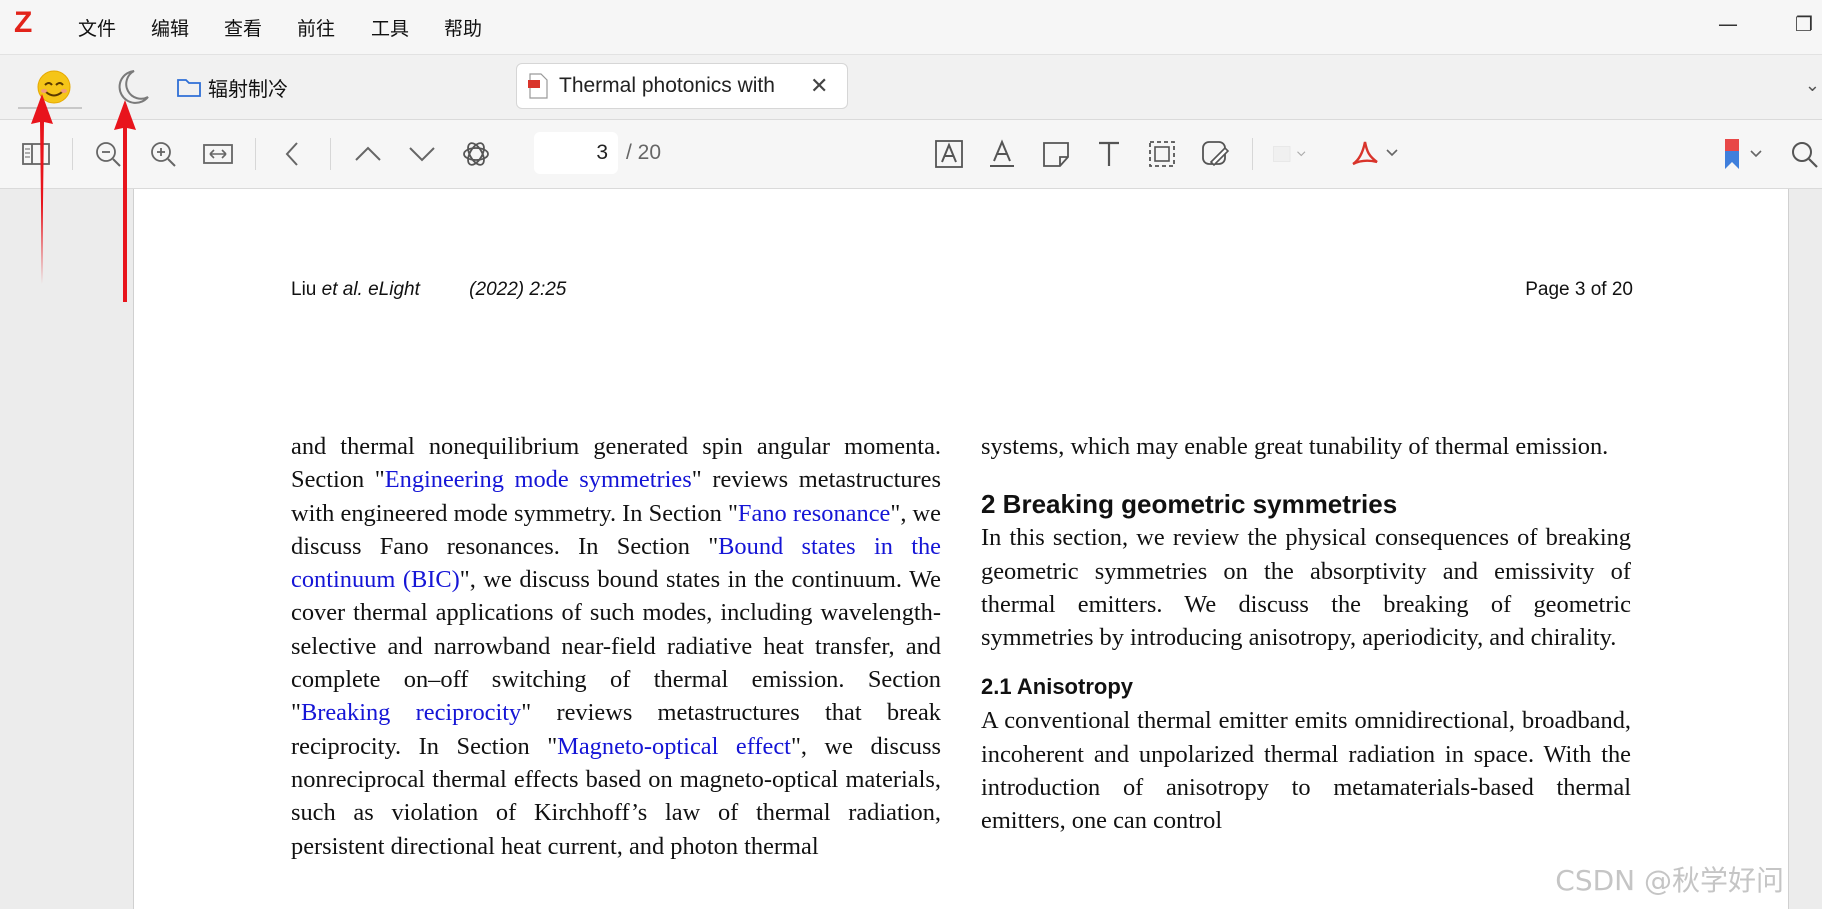 The width and height of the screenshot is (1822, 909). Describe the element at coordinates (1804, 154) in the screenshot. I see `search-icon` at that location.